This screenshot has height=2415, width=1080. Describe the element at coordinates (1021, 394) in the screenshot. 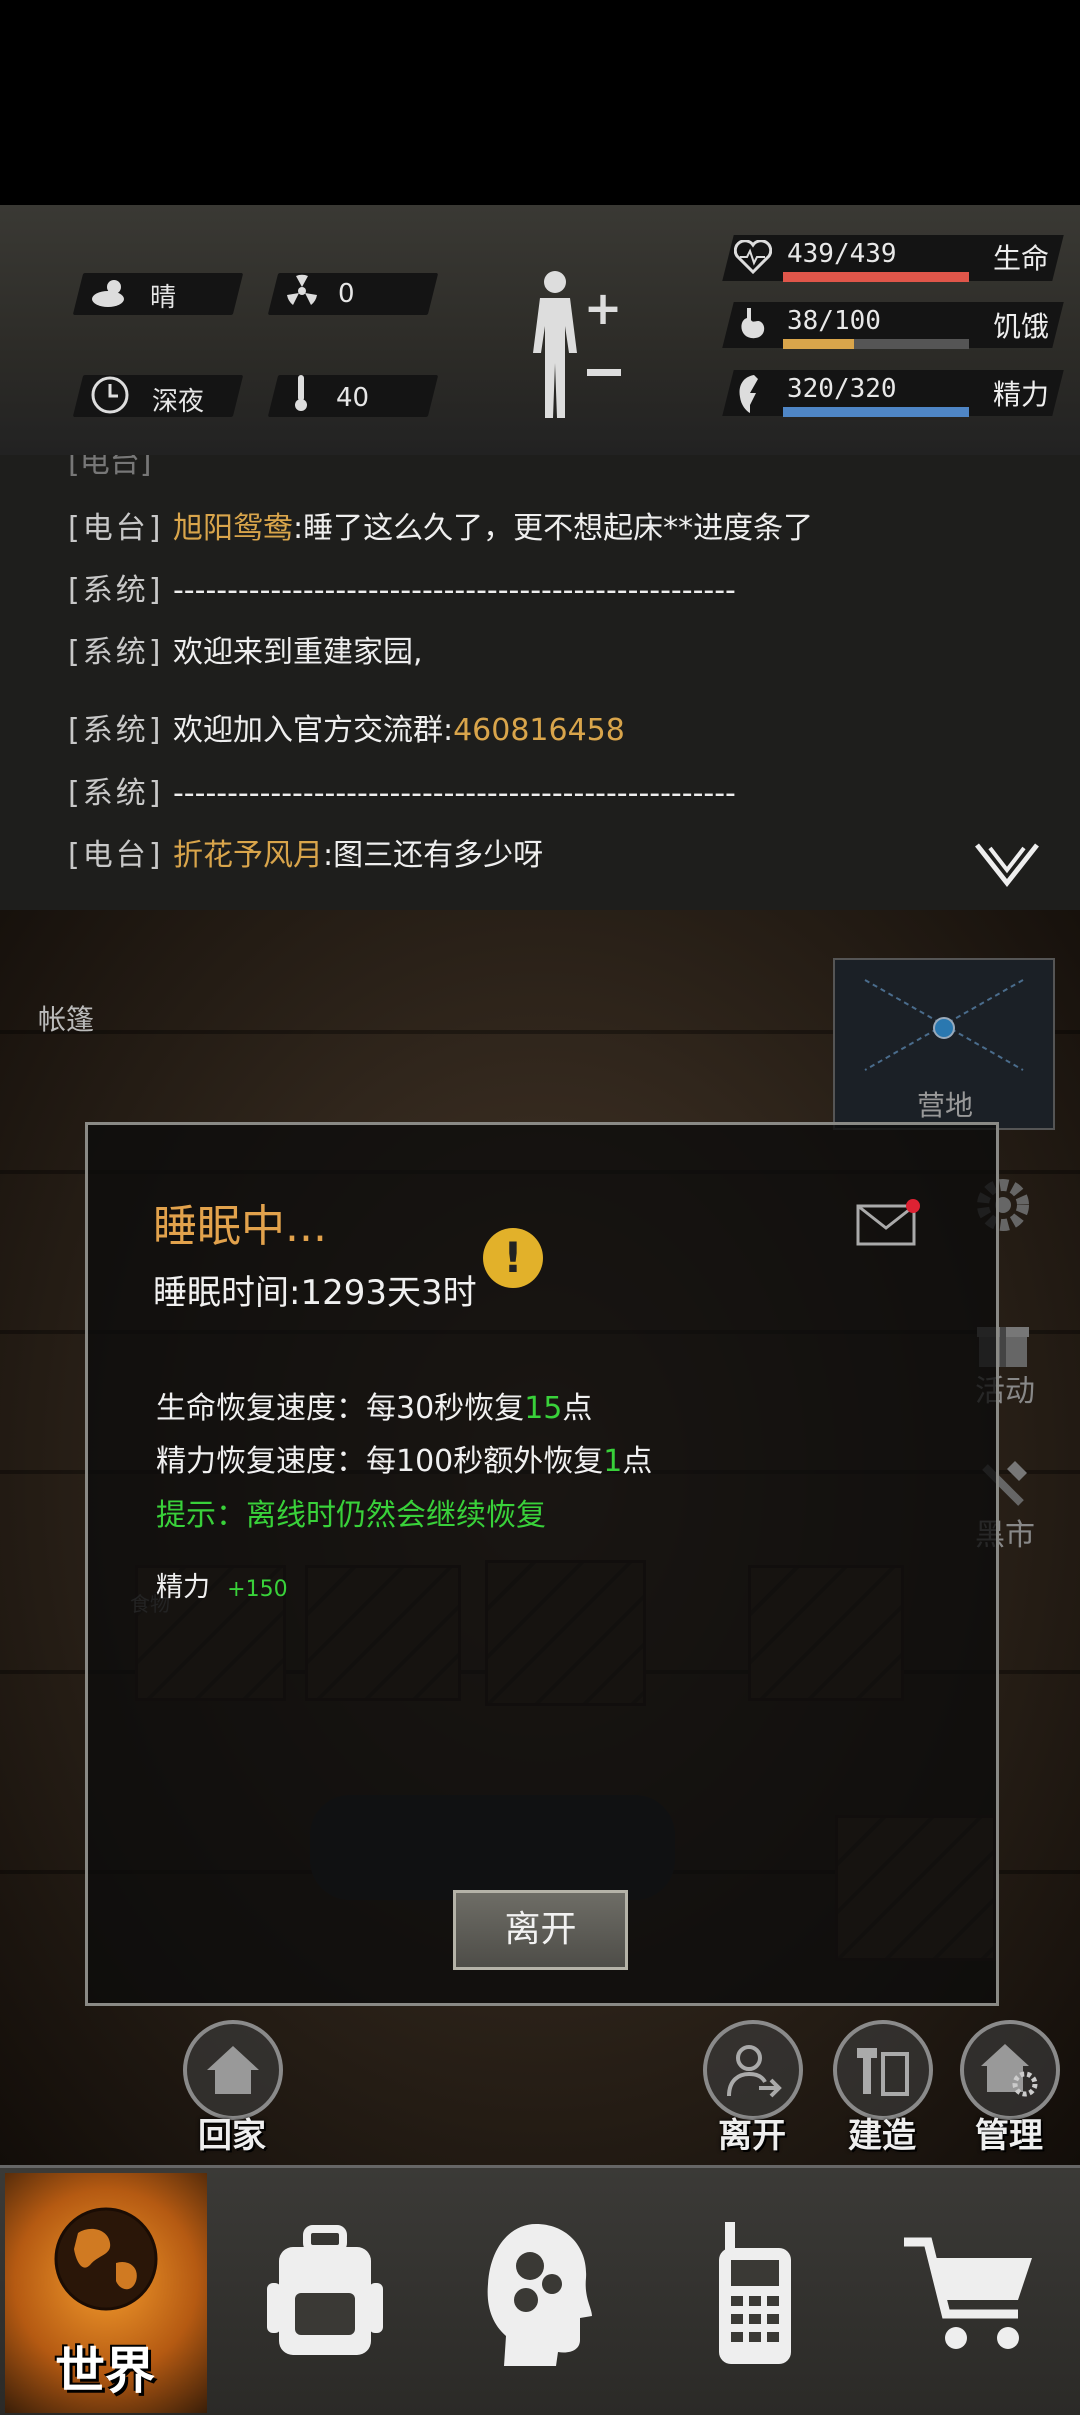

I see `energy-label: 精力` at that location.